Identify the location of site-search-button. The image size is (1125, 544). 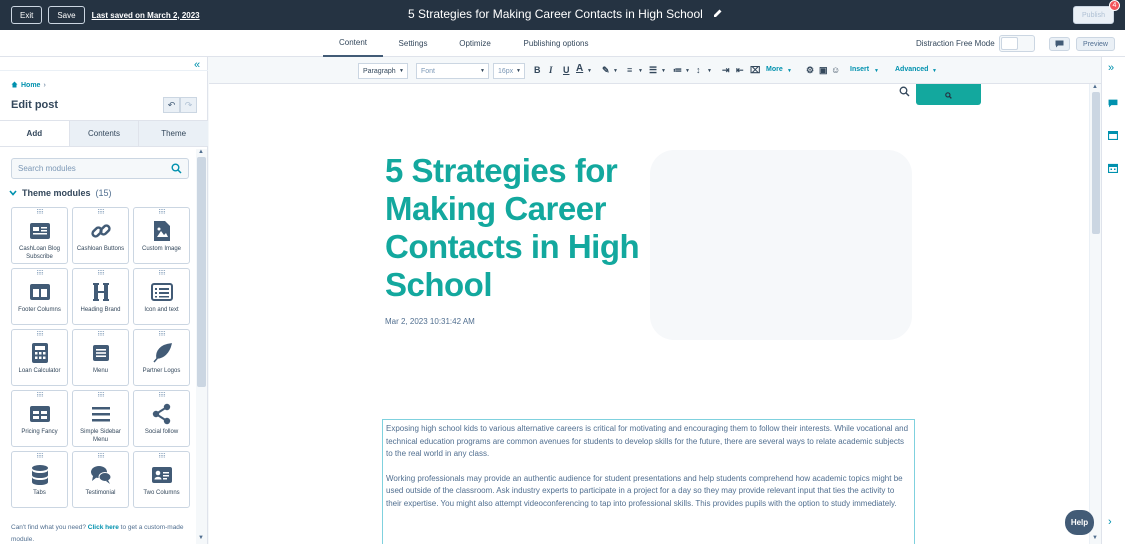
(948, 94).